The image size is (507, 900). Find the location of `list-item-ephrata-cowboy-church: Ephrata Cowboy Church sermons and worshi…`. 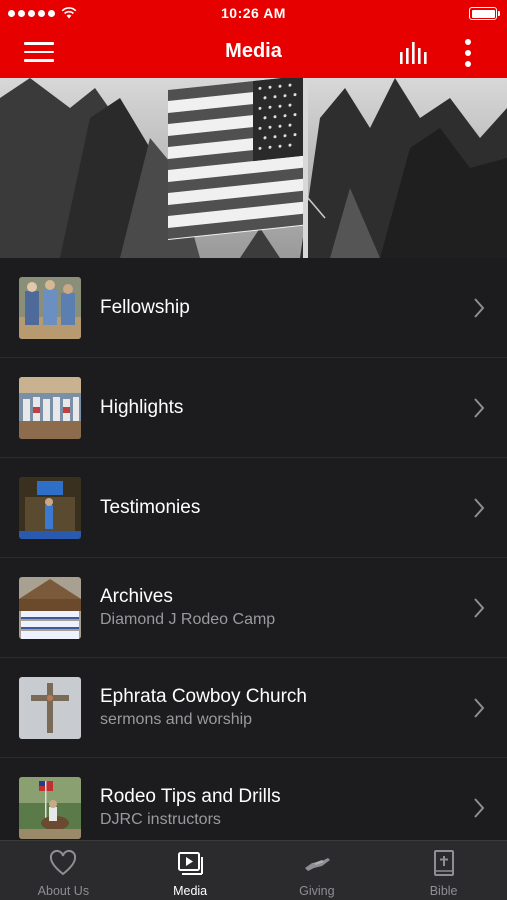

list-item-ephrata-cowboy-church: Ephrata Cowboy Church sermons and worshi… is located at coordinates (253, 708).